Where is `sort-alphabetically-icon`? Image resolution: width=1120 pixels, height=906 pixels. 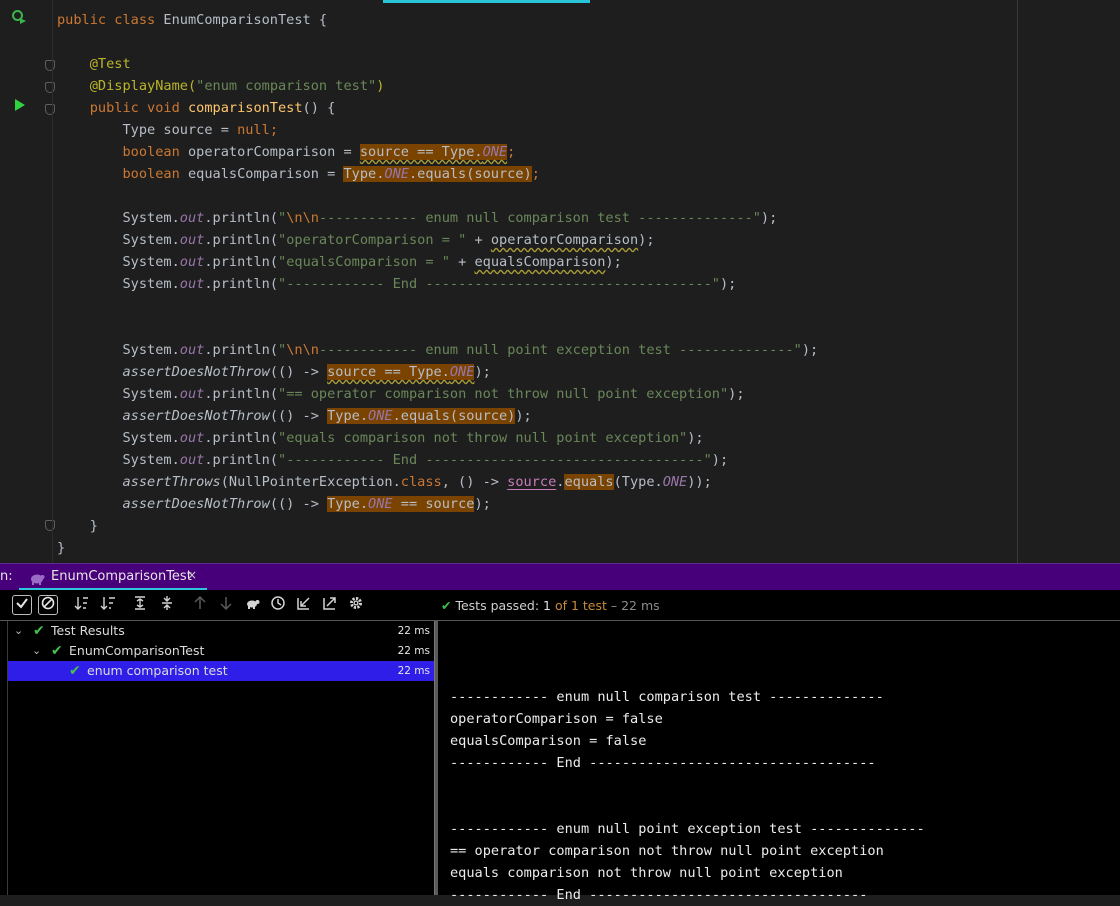
sort-alphabetically-icon is located at coordinates (82, 605).